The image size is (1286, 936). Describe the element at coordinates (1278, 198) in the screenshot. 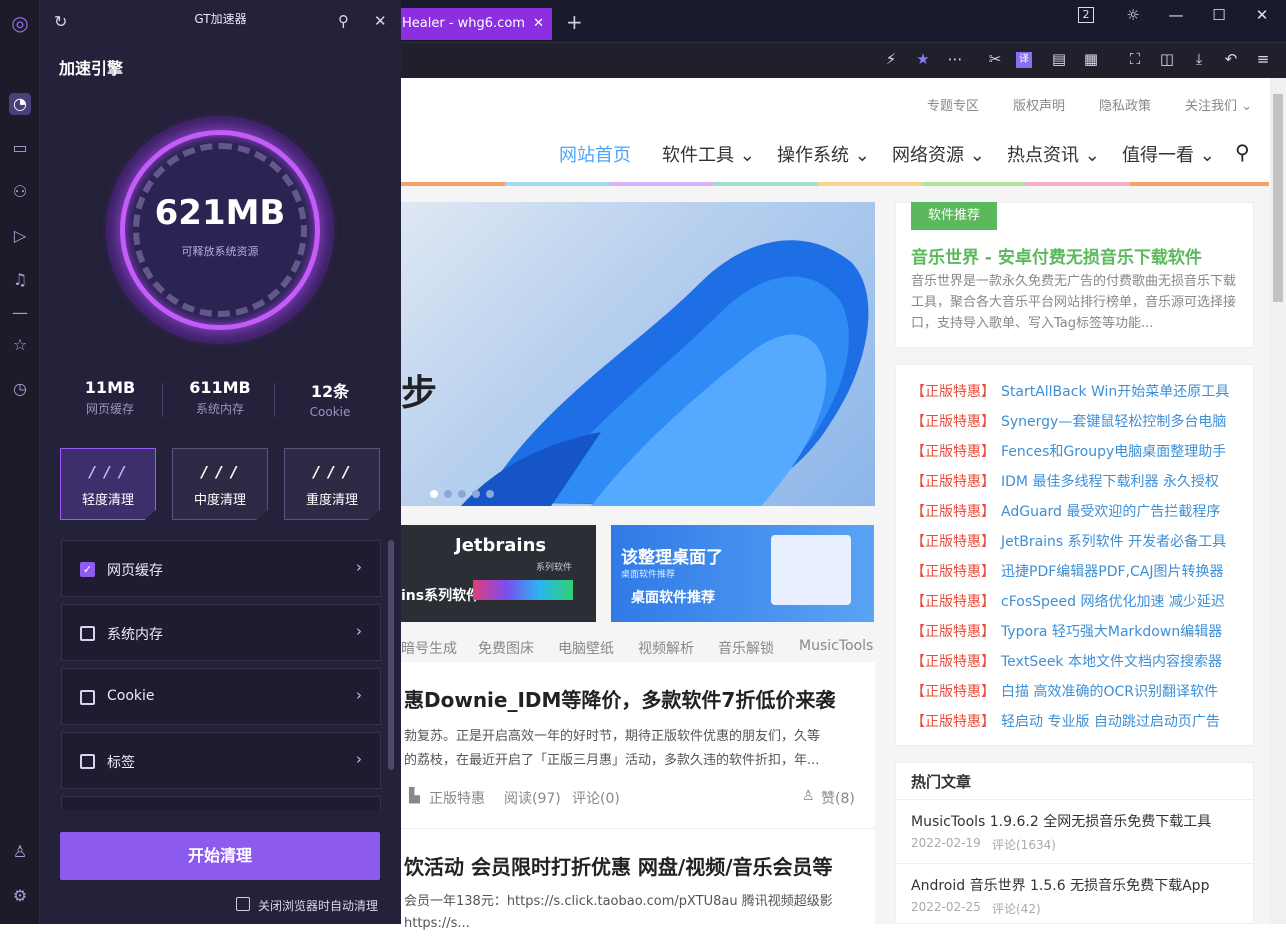

I see `scrollbar-thumb` at that location.